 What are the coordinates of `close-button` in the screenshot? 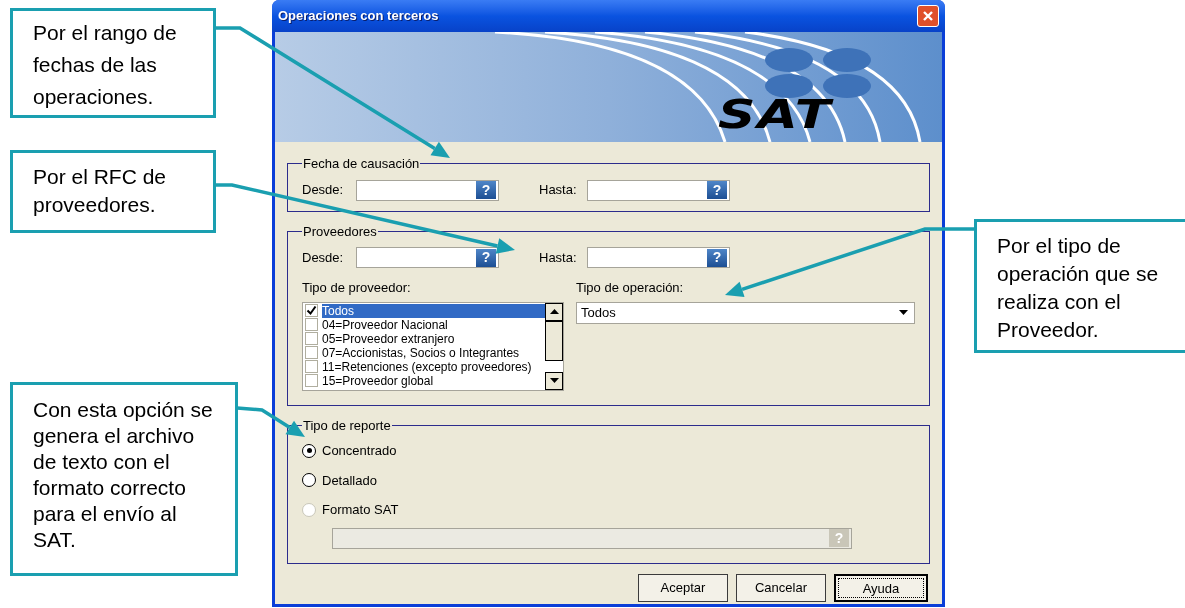 It's located at (928, 16).